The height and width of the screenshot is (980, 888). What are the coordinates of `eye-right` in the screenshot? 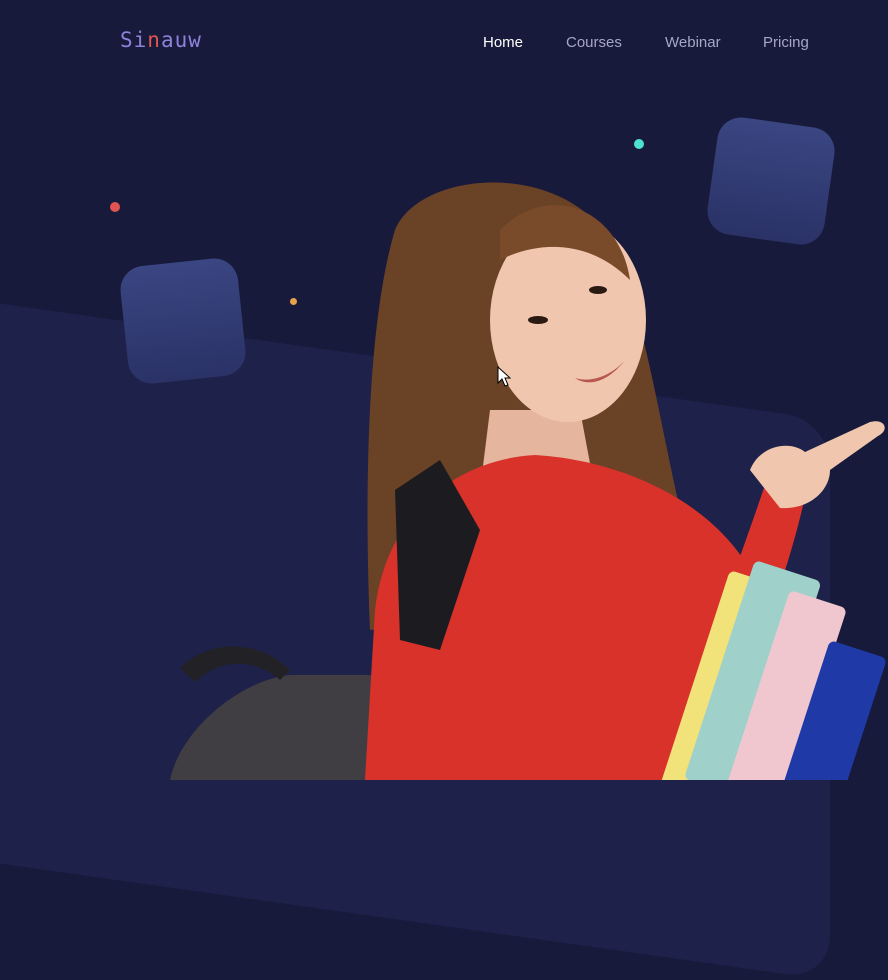 It's located at (598, 290).